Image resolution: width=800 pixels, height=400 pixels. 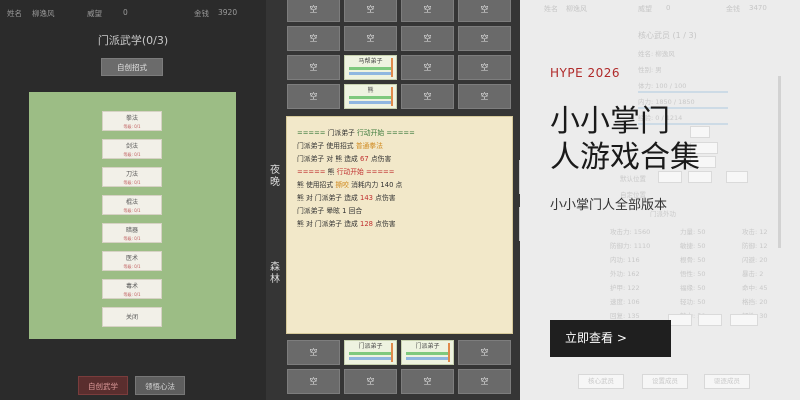 What do you see at coordinates (103, 385) in the screenshot?
I see `create-martial-art-button: 自创武学` at bounding box center [103, 385].